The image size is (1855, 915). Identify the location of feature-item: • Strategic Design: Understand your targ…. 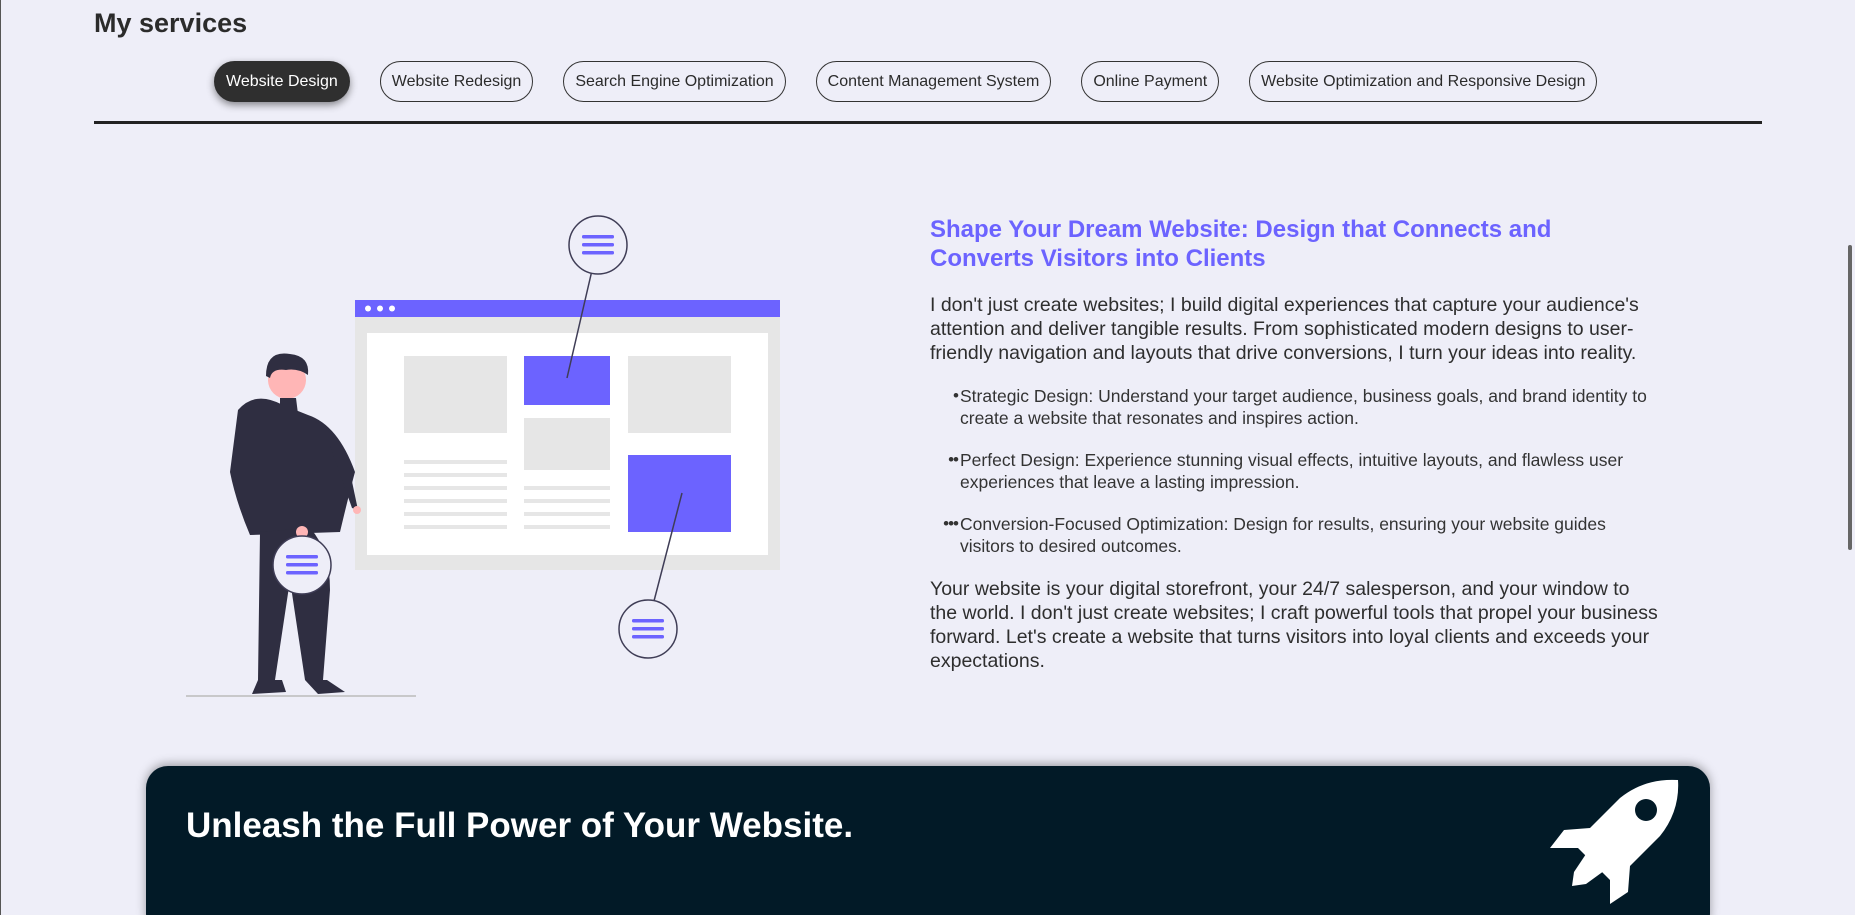
(1295, 407).